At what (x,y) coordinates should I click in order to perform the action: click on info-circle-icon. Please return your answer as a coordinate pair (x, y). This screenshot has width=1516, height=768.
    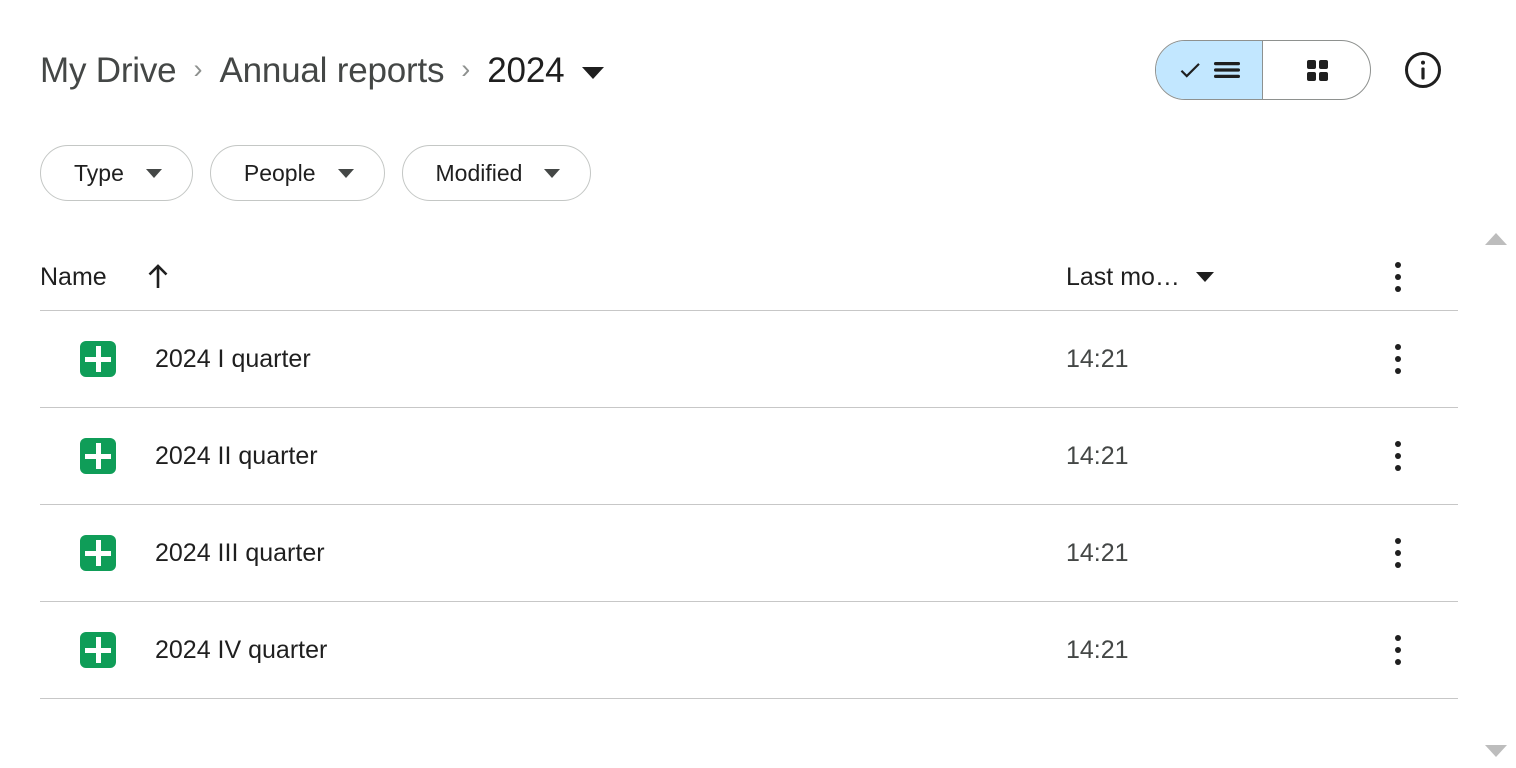
    Looking at the image, I should click on (1423, 70).